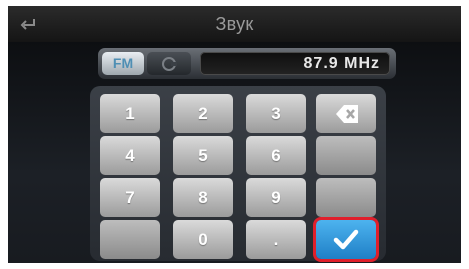  What do you see at coordinates (130, 197) in the screenshot?
I see `key-7: 7` at bounding box center [130, 197].